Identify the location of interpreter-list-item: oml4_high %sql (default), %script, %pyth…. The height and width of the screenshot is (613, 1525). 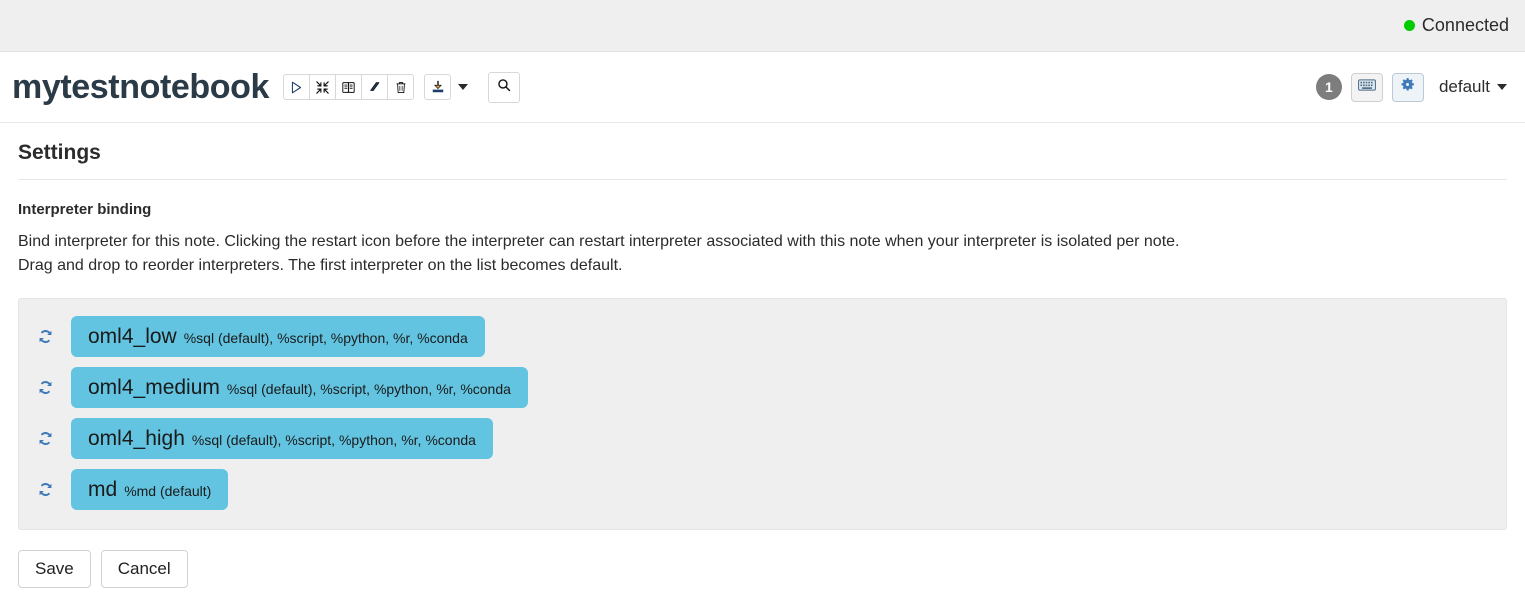
(762, 438).